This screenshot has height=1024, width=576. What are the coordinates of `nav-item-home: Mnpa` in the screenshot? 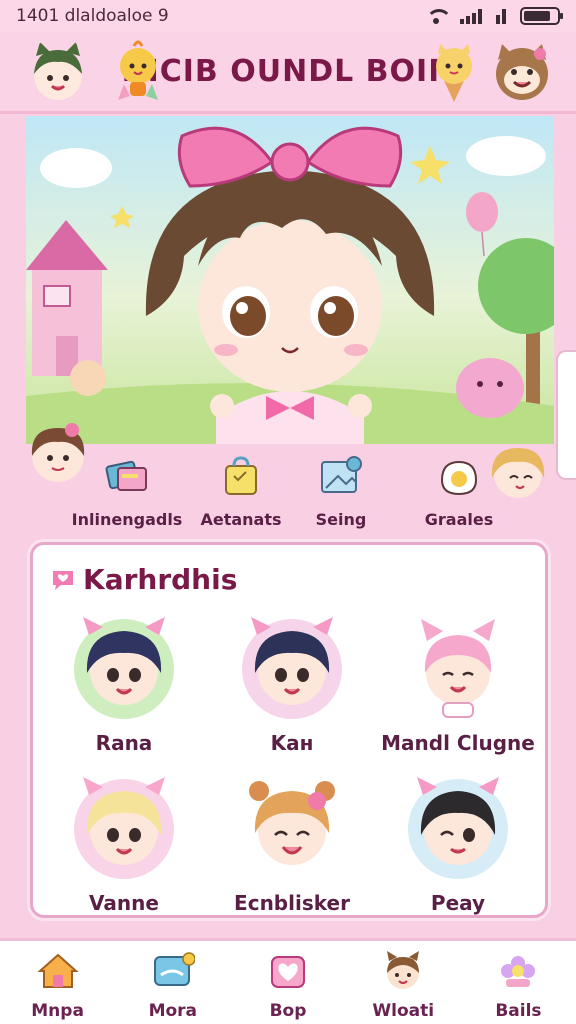 It's located at (57, 982).